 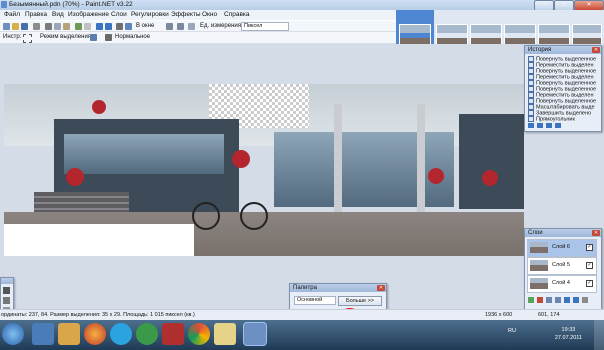 I want to click on selection-mode-icon, so click(x=93, y=37).